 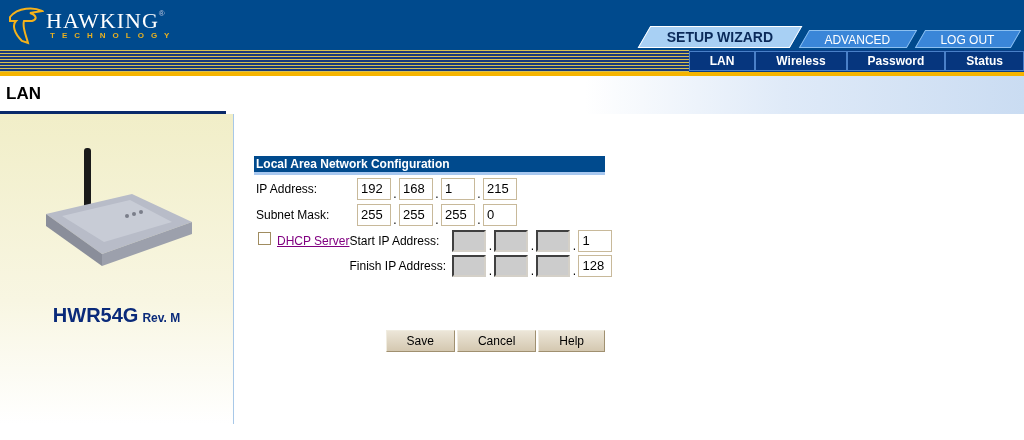 I want to click on nav-tab: SETUP WIZARD, so click(x=720, y=37).